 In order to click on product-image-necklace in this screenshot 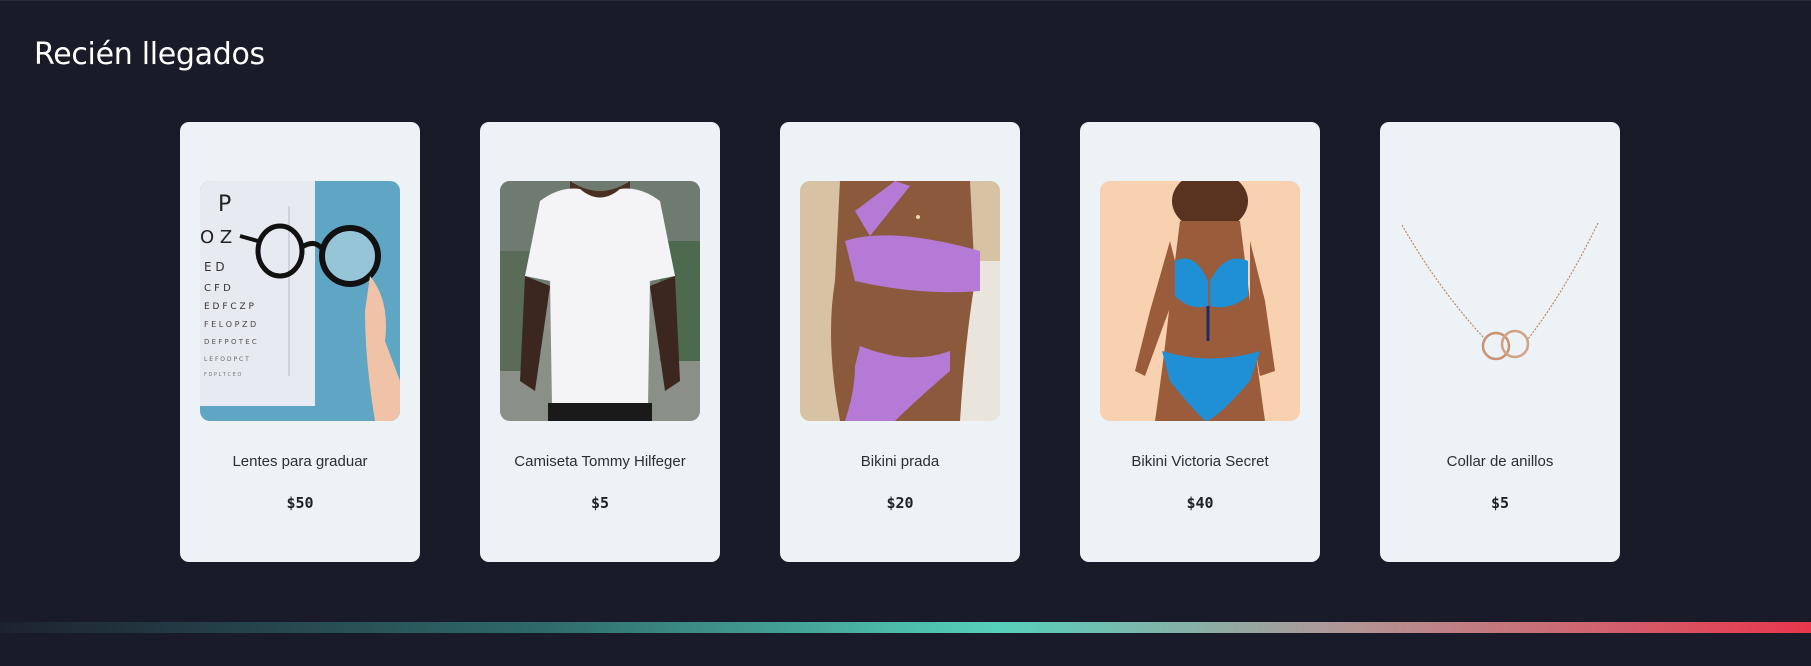, I will do `click(1500, 301)`.